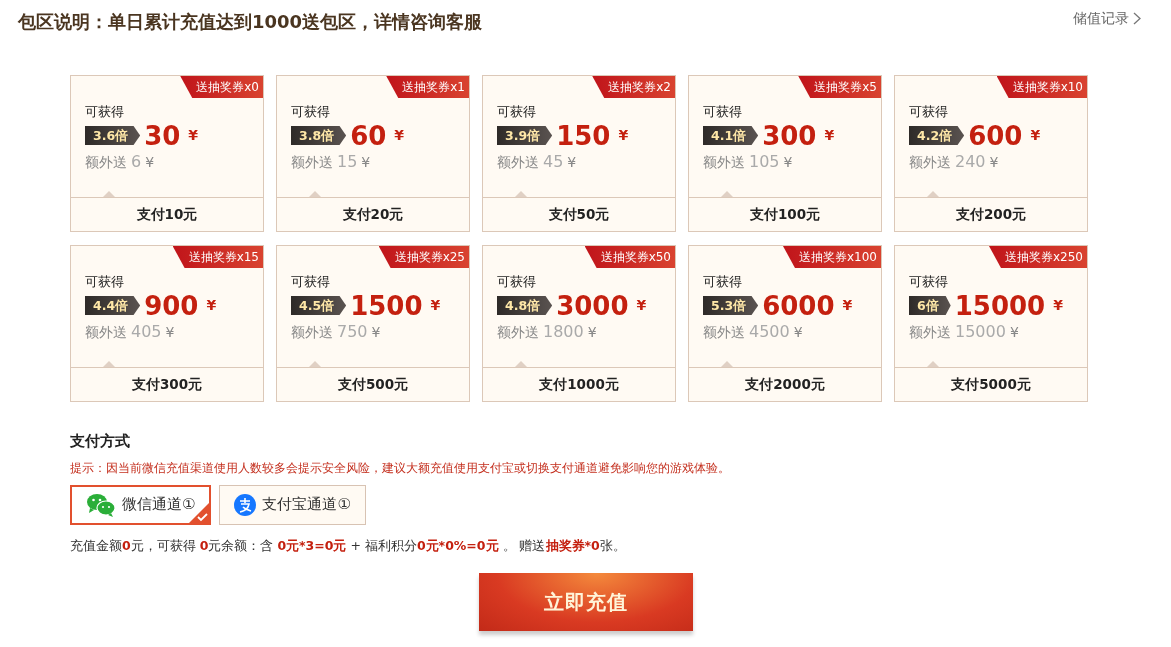 This screenshot has width=1171, height=647. I want to click on bonus-amount: 15000, so click(980, 331).